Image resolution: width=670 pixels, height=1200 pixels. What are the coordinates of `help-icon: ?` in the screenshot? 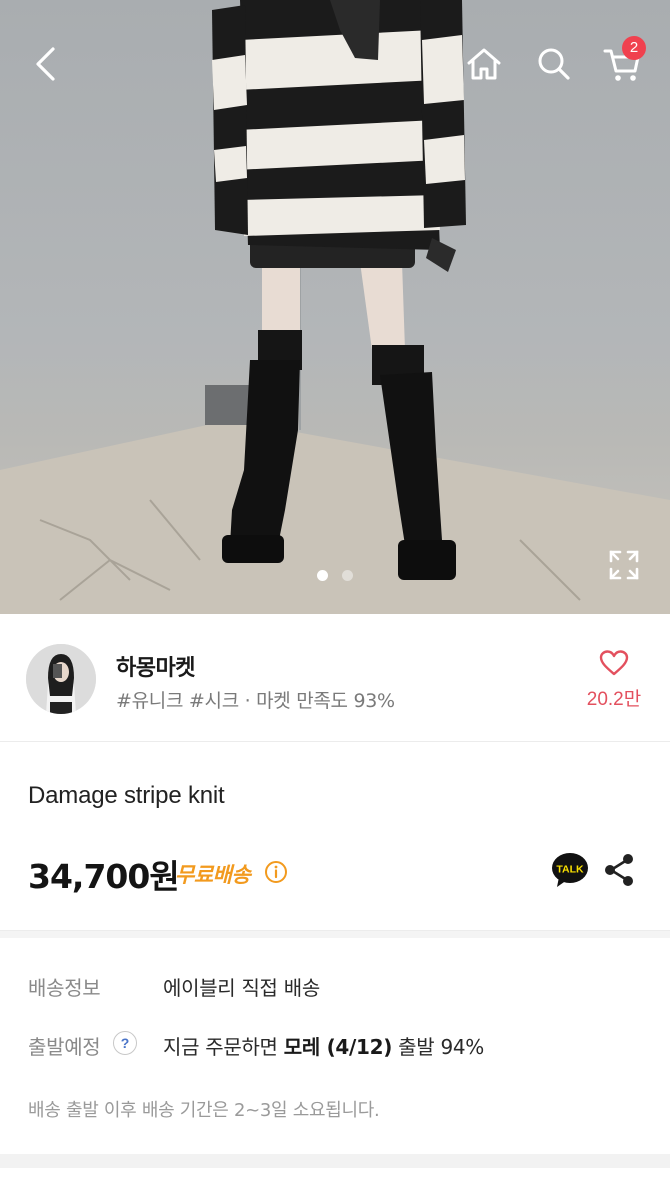 It's located at (125, 1043).